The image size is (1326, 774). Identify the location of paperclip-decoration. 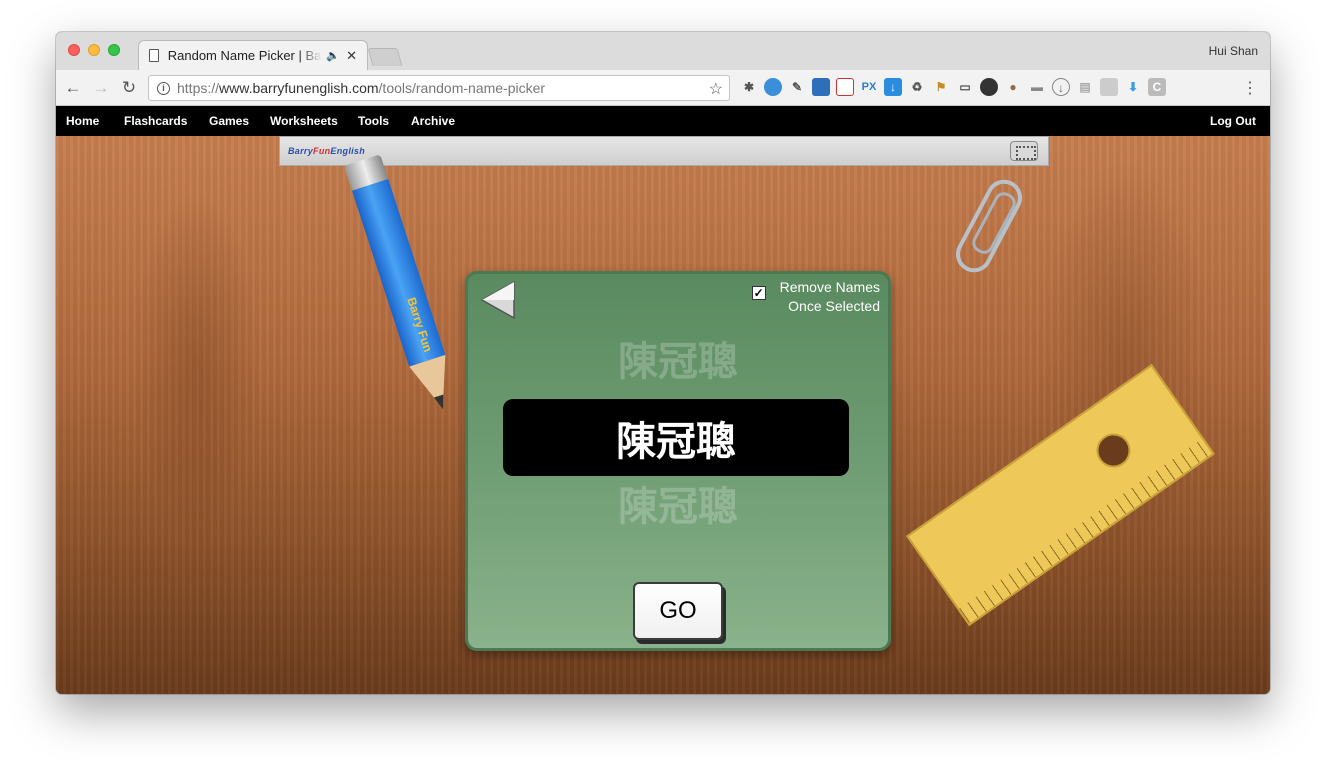
(989, 226).